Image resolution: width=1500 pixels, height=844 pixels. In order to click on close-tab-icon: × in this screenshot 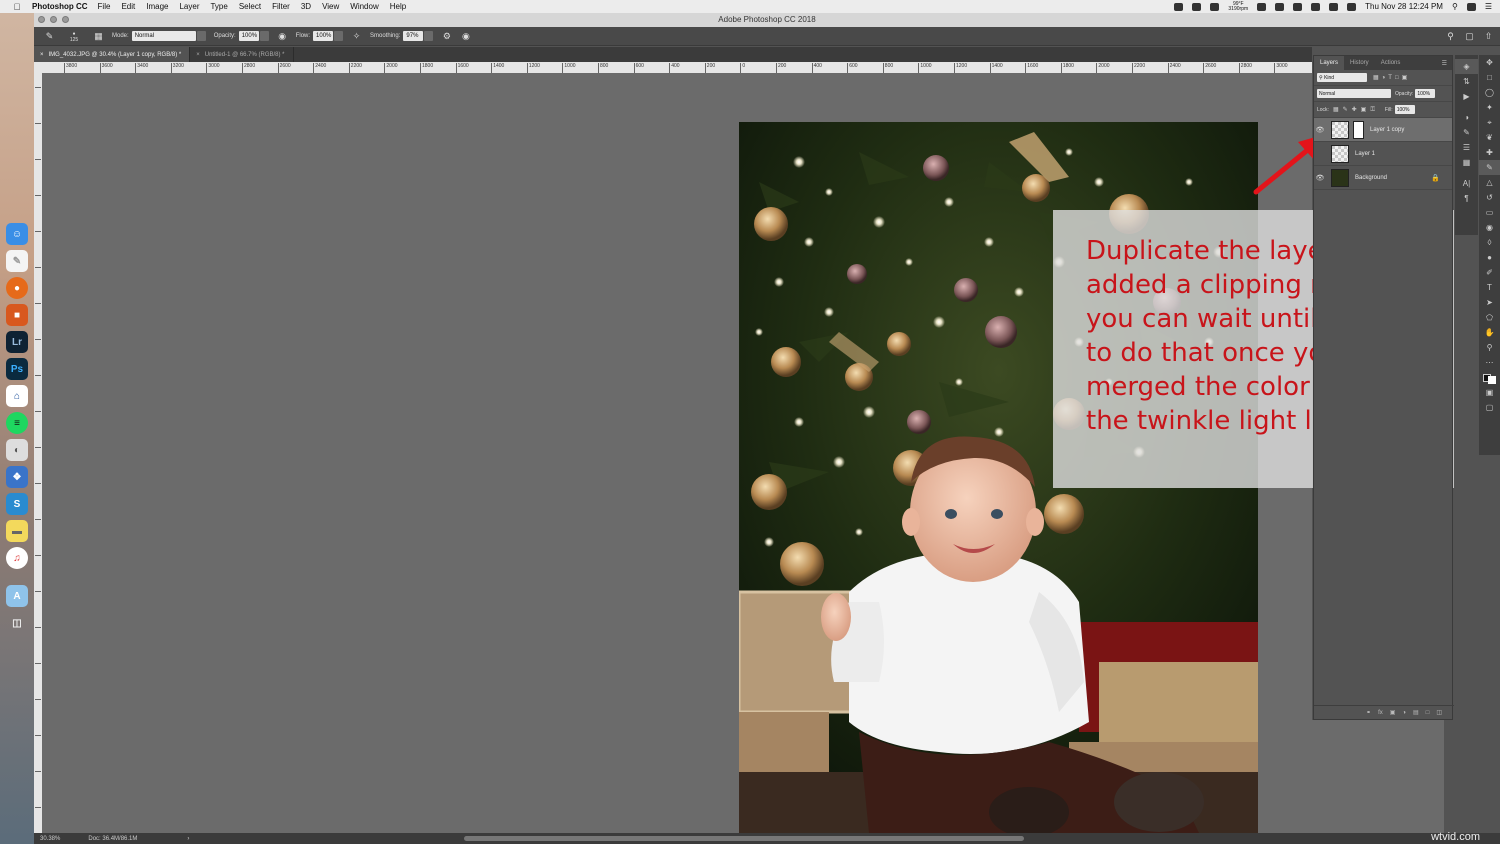, I will do `click(42, 55)`.